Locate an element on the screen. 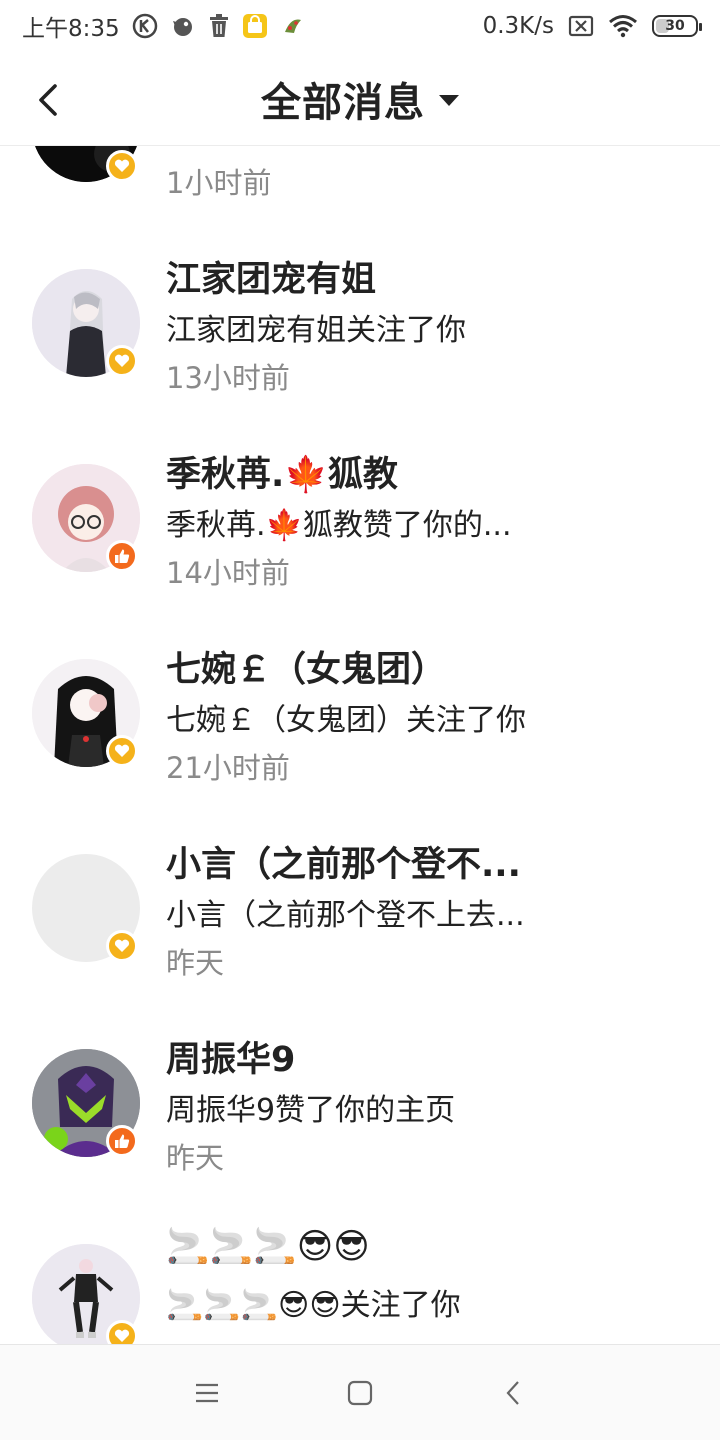 The width and height of the screenshot is (720, 1440). message-item: 江家团宠有姐 江家团宠有姐关注了你 13小时前 is located at coordinates (360, 322).